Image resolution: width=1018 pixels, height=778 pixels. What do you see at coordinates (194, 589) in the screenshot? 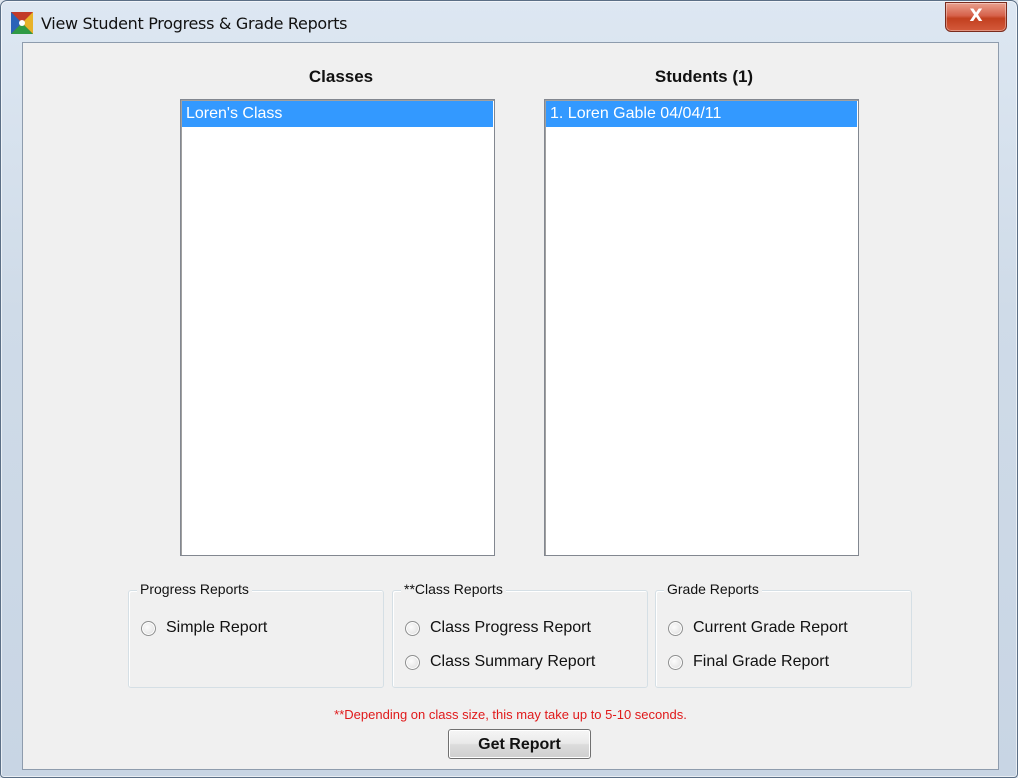
I see `progress-reports-label: Progress Reports` at bounding box center [194, 589].